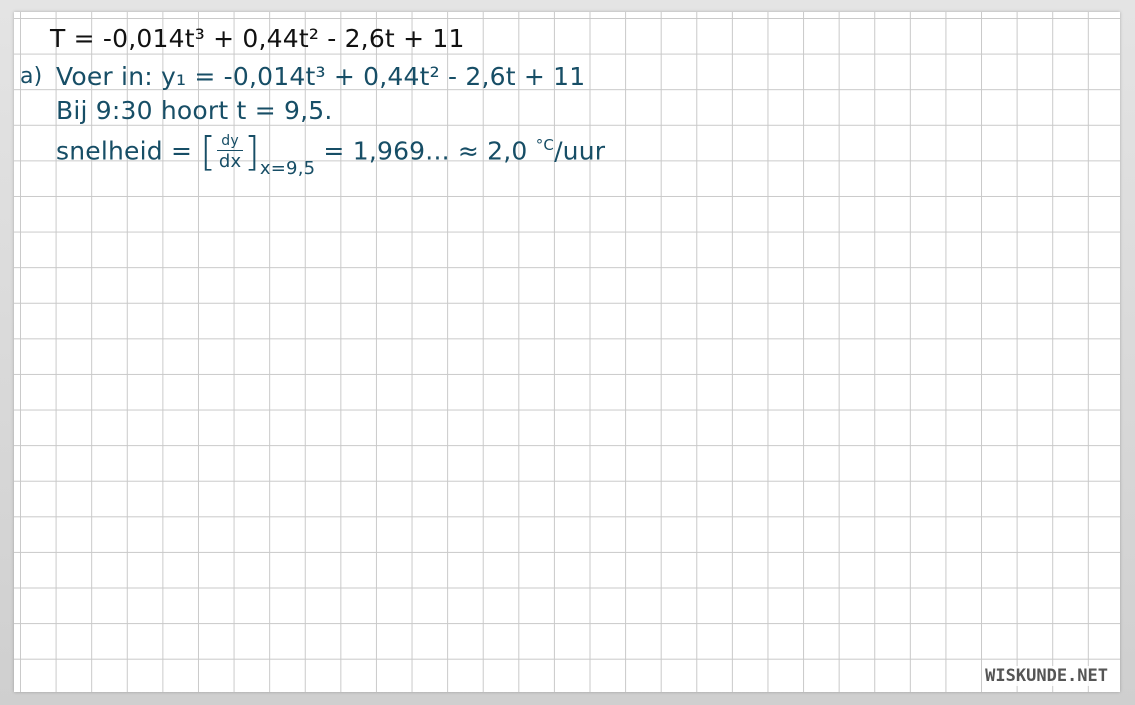  I want to click on part-label: a), so click(31, 76).